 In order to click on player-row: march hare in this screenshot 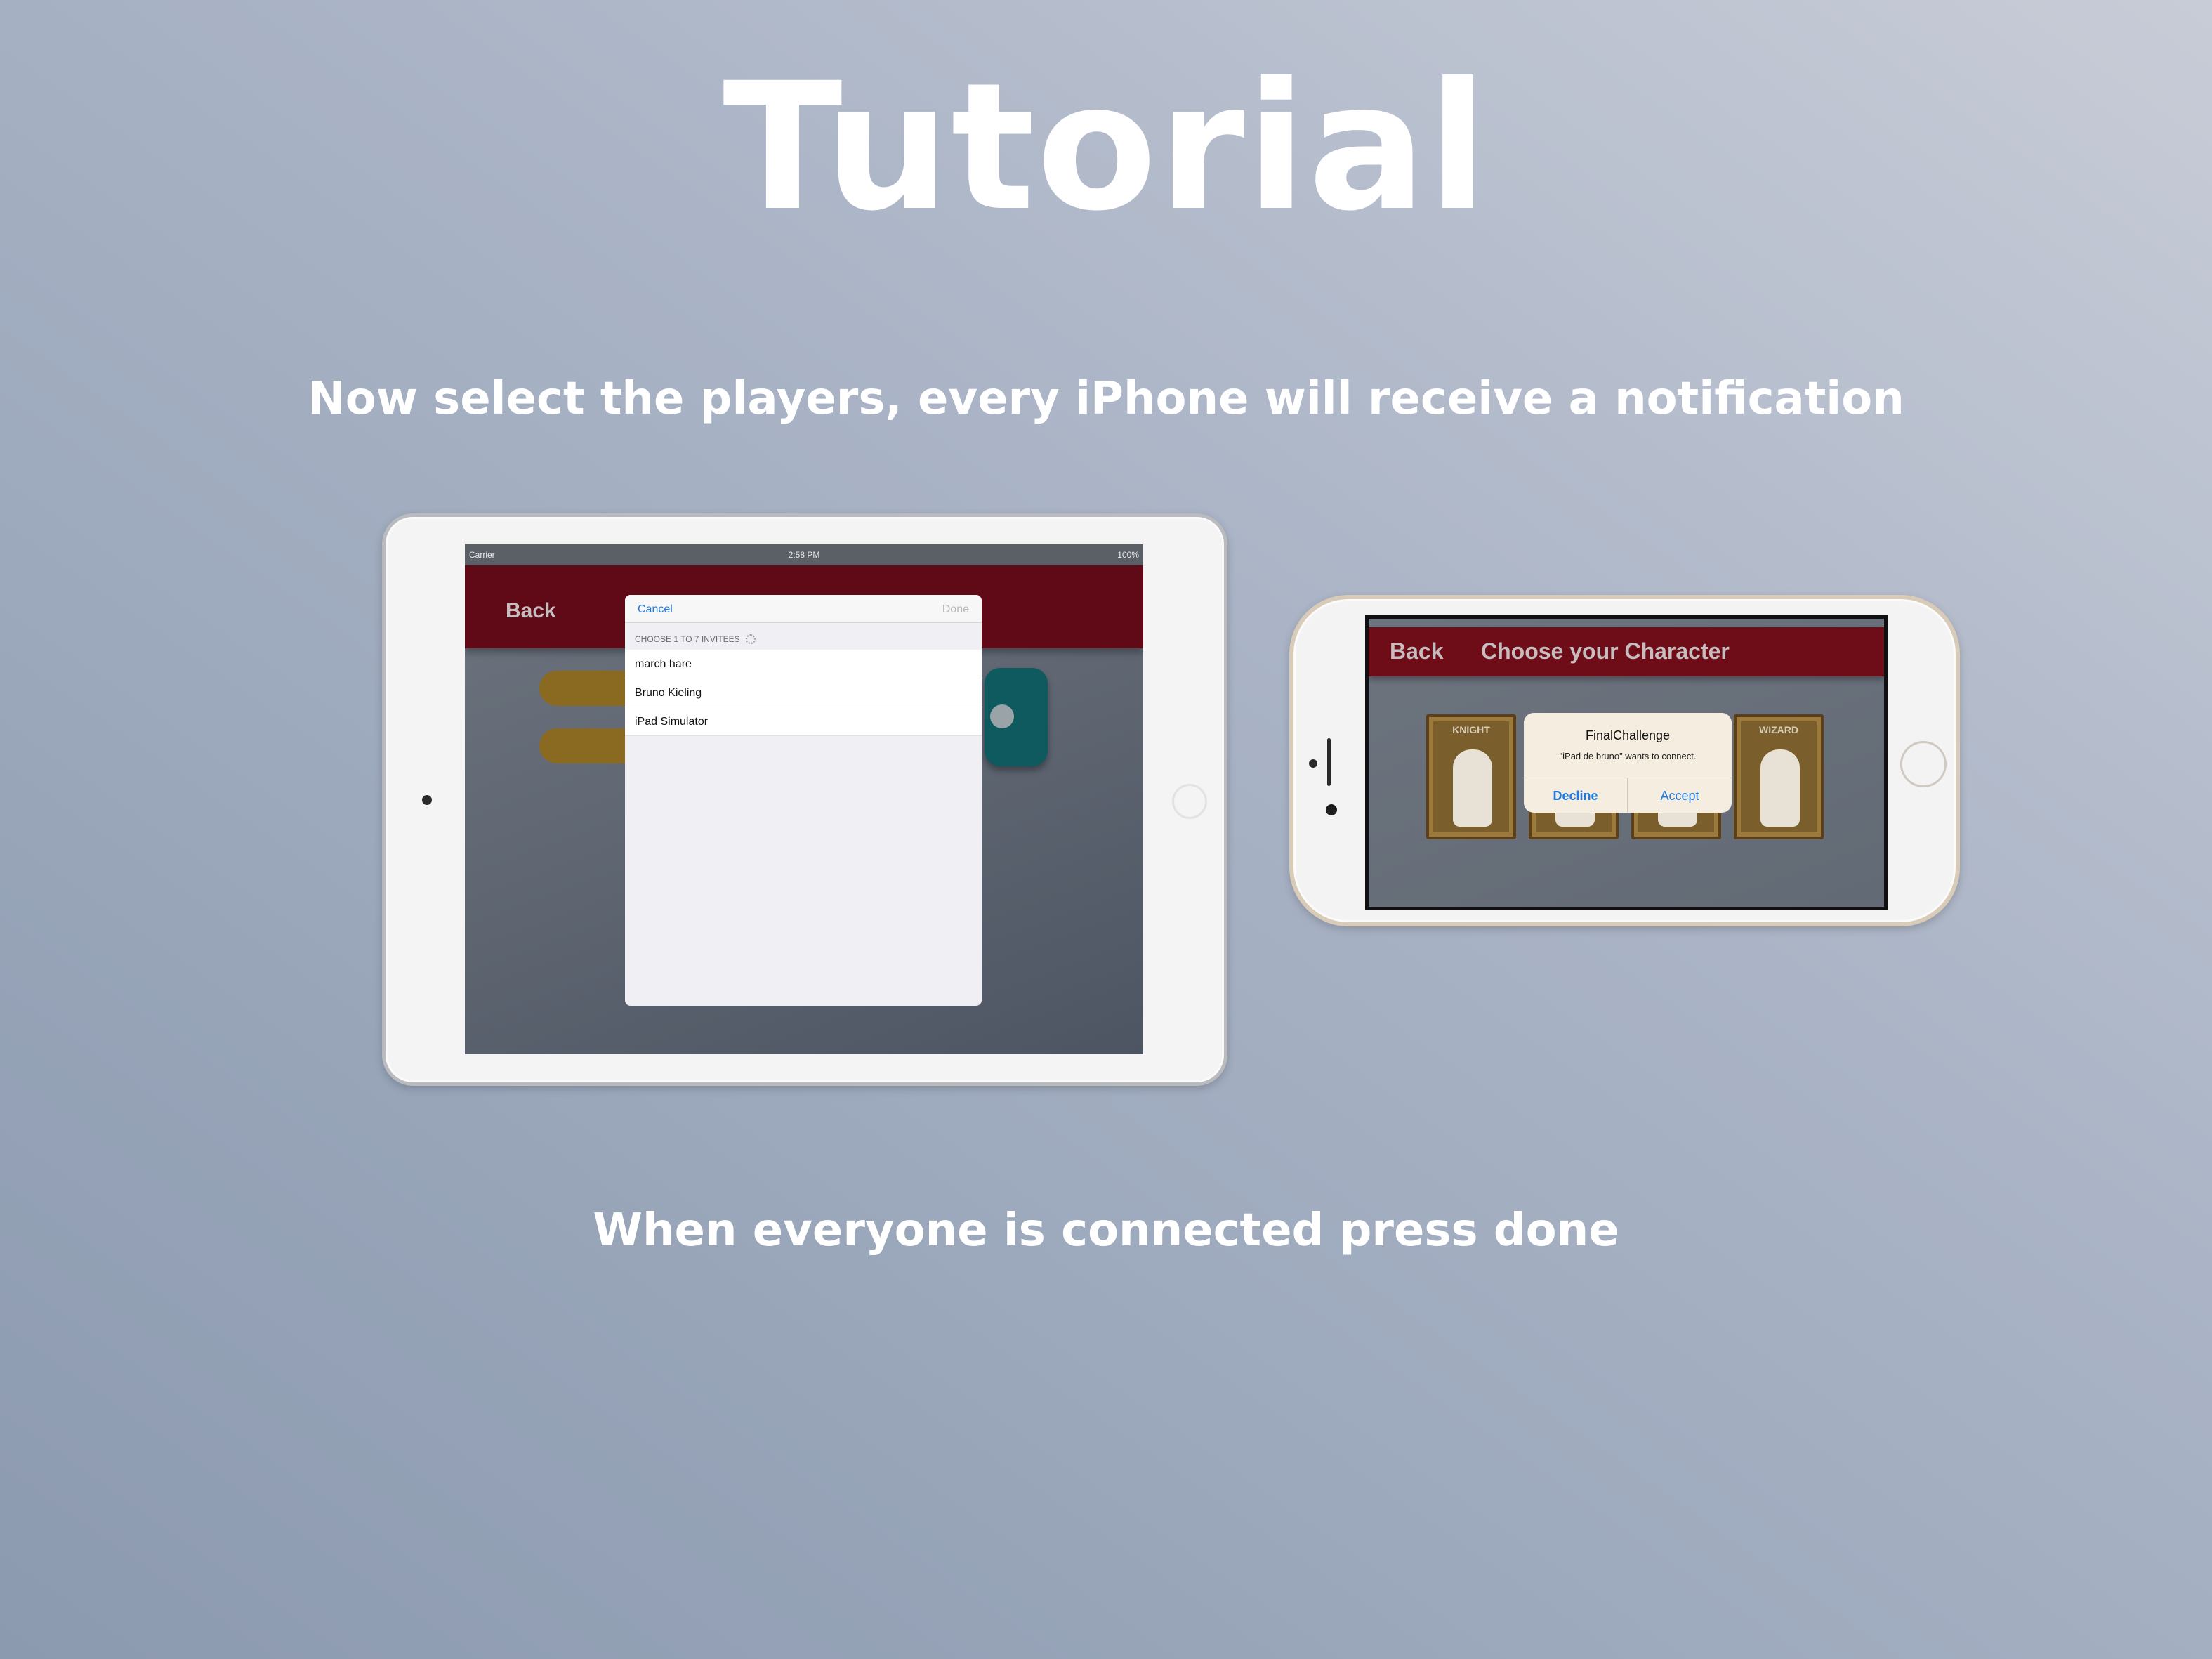, I will do `click(803, 664)`.